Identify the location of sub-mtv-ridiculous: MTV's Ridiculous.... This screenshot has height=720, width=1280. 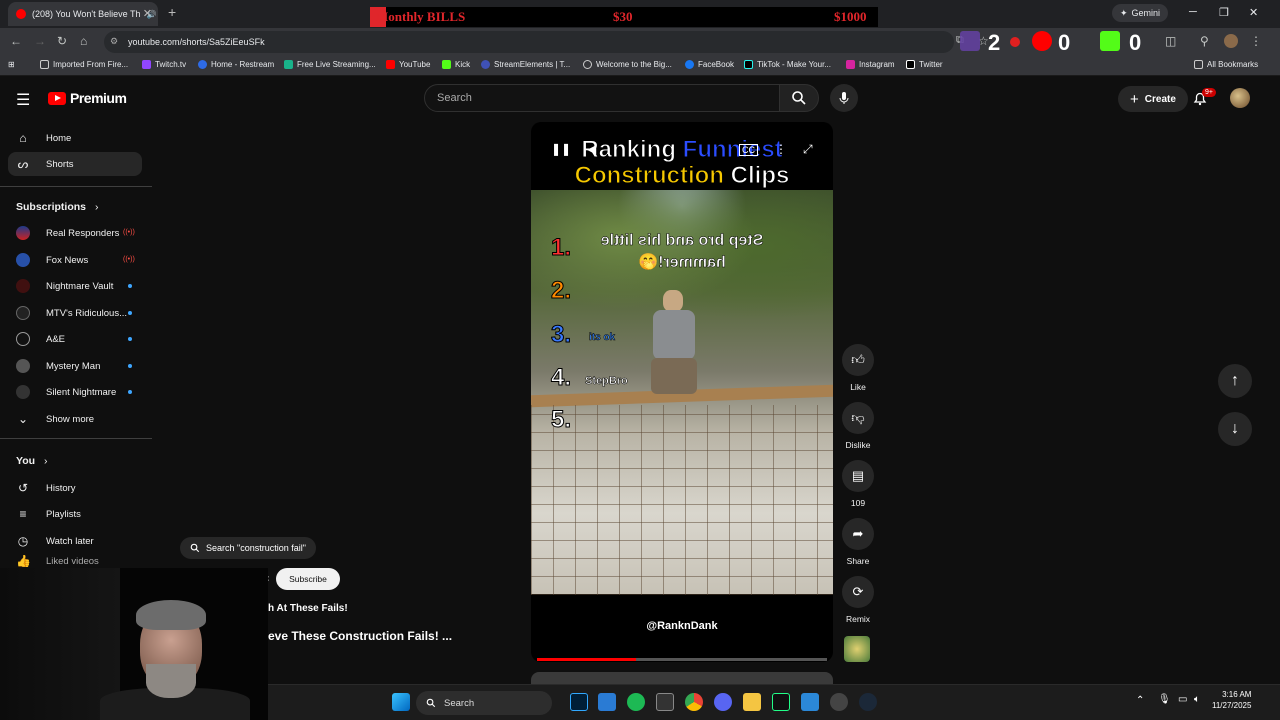
(75, 313).